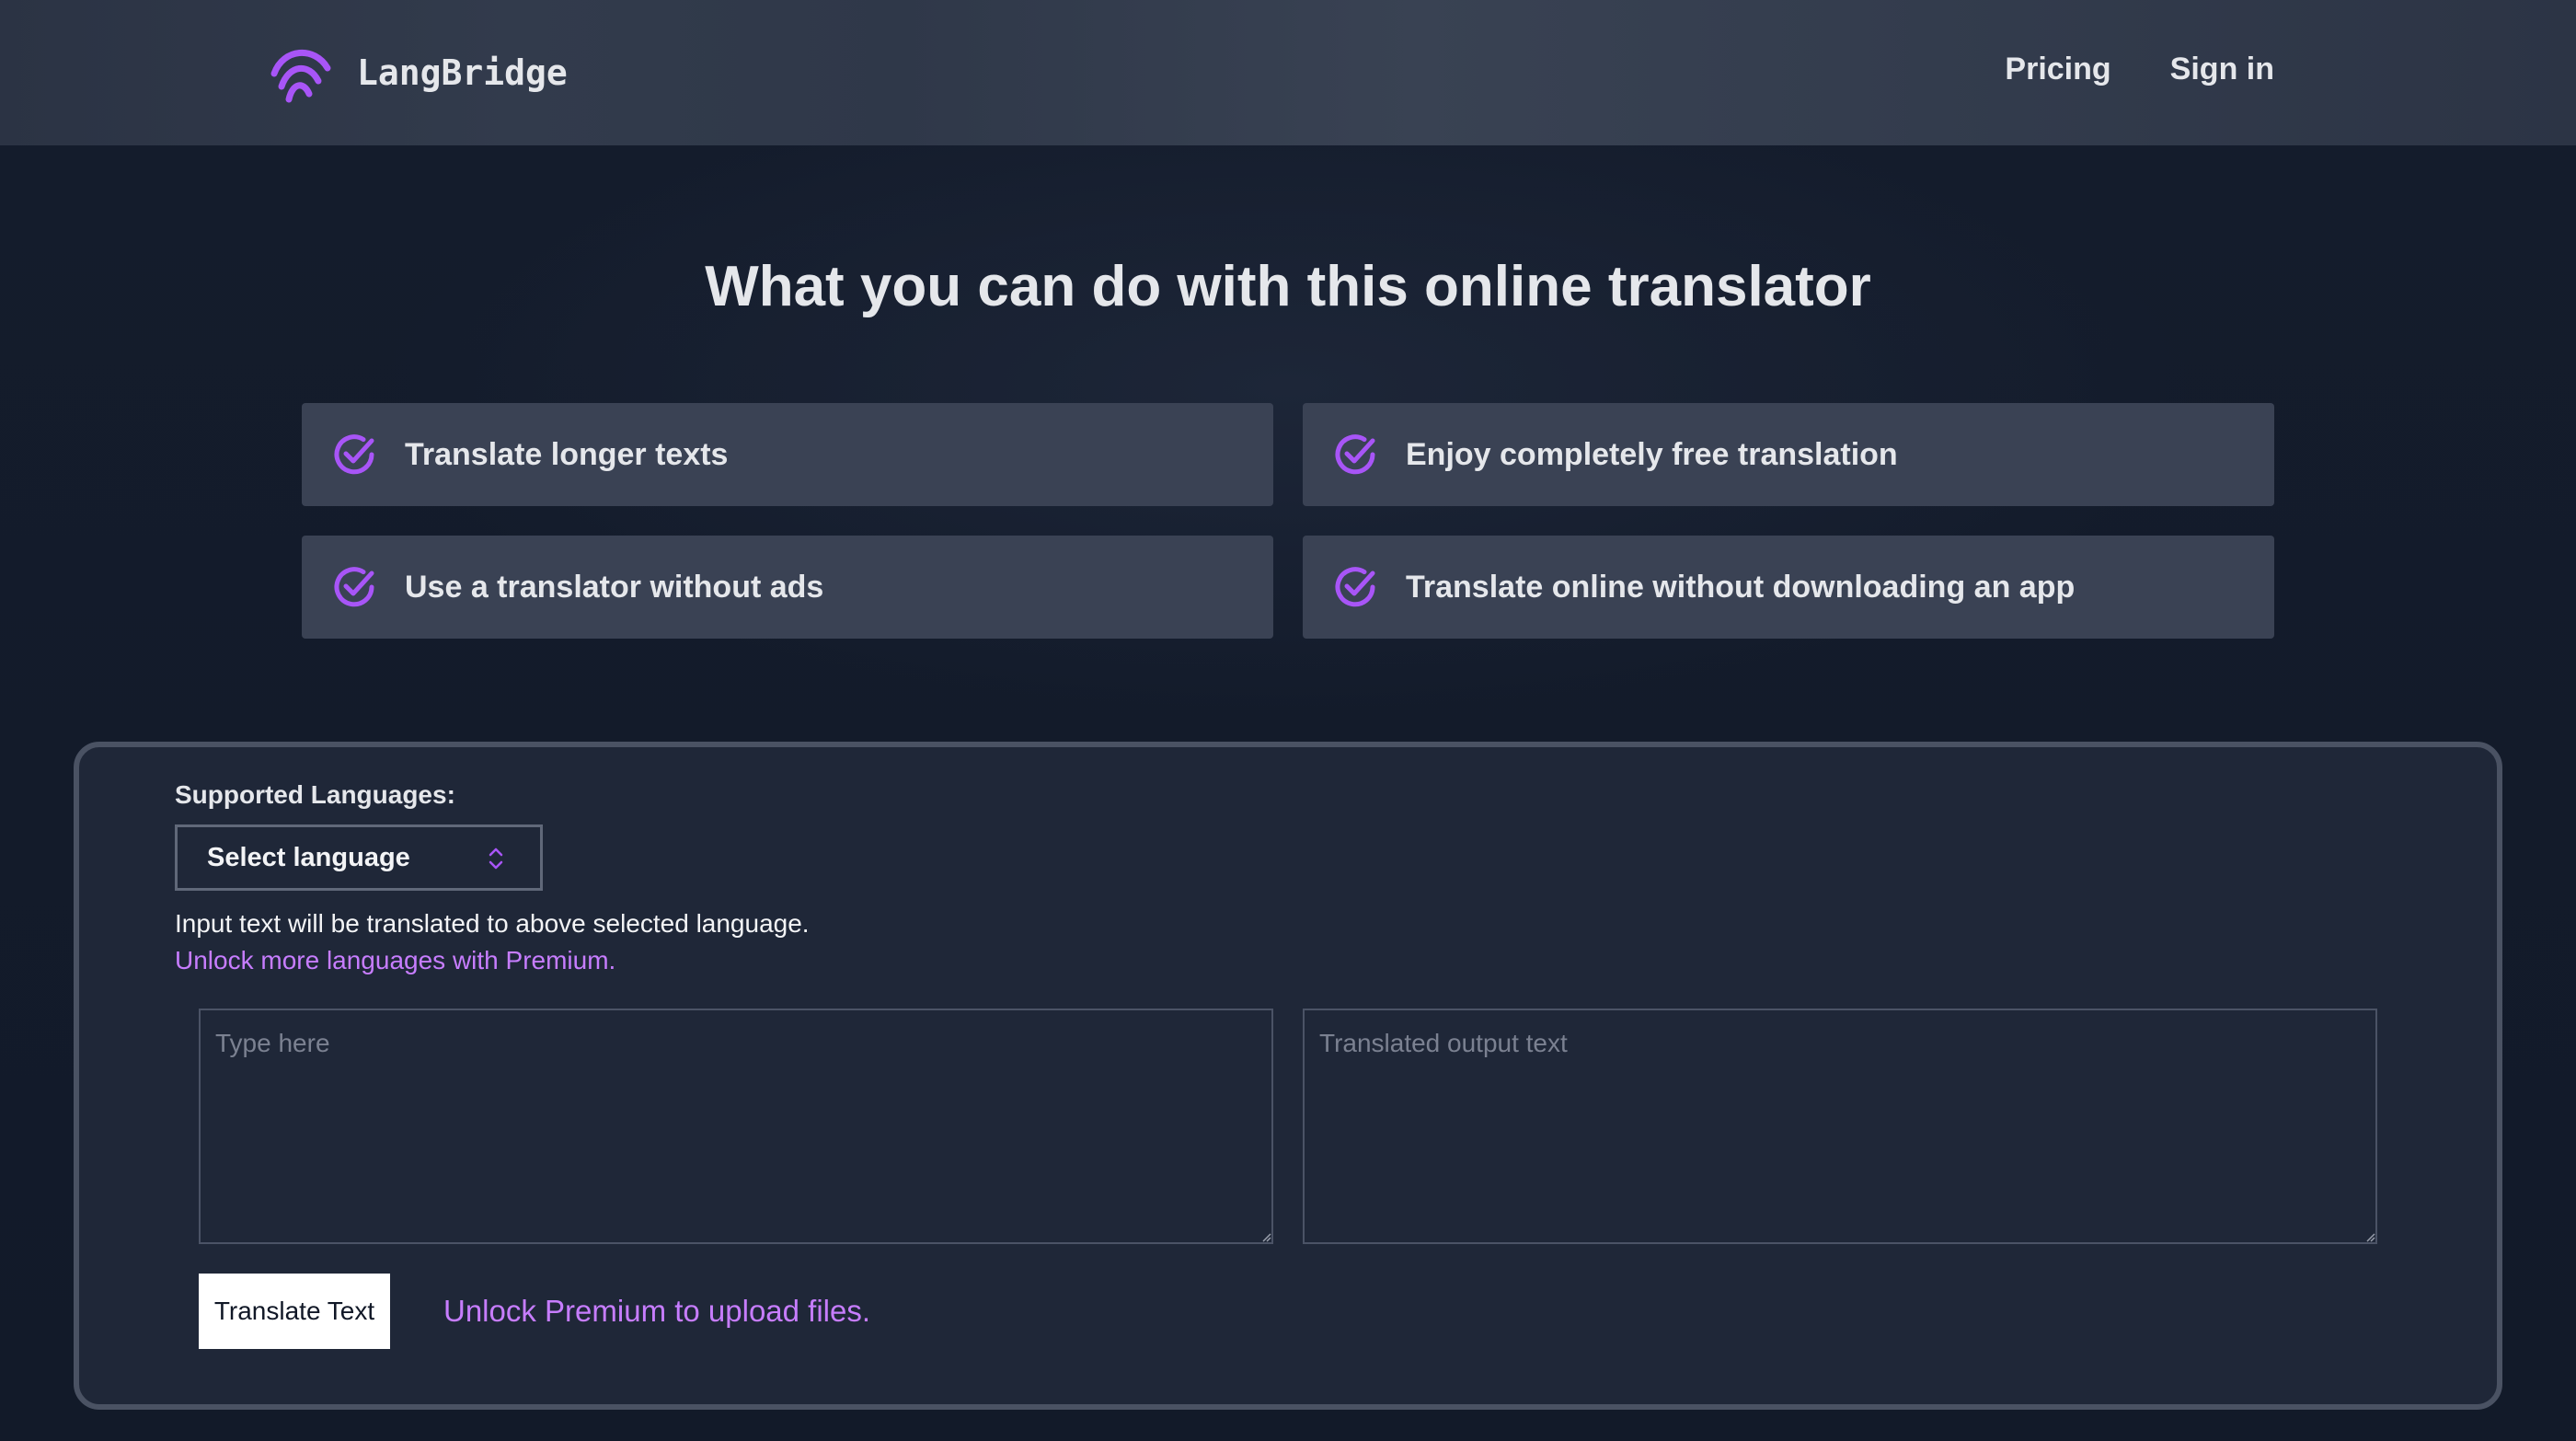 This screenshot has height=1441, width=2576. I want to click on feature-card: Use a translator without ads, so click(787, 587).